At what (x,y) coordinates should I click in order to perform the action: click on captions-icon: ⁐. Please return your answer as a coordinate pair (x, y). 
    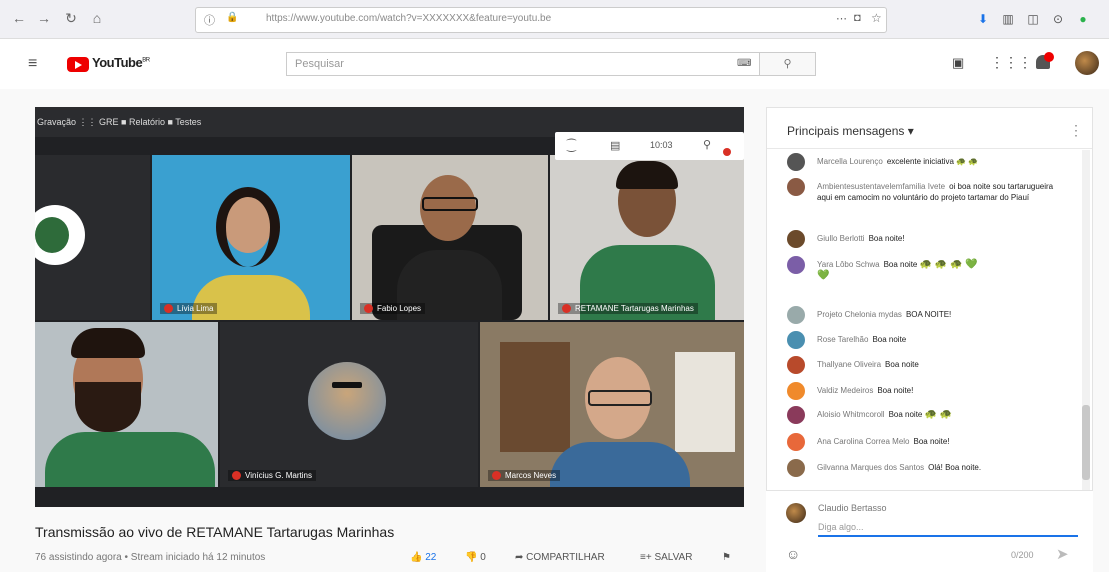
    Looking at the image, I should click on (571, 145).